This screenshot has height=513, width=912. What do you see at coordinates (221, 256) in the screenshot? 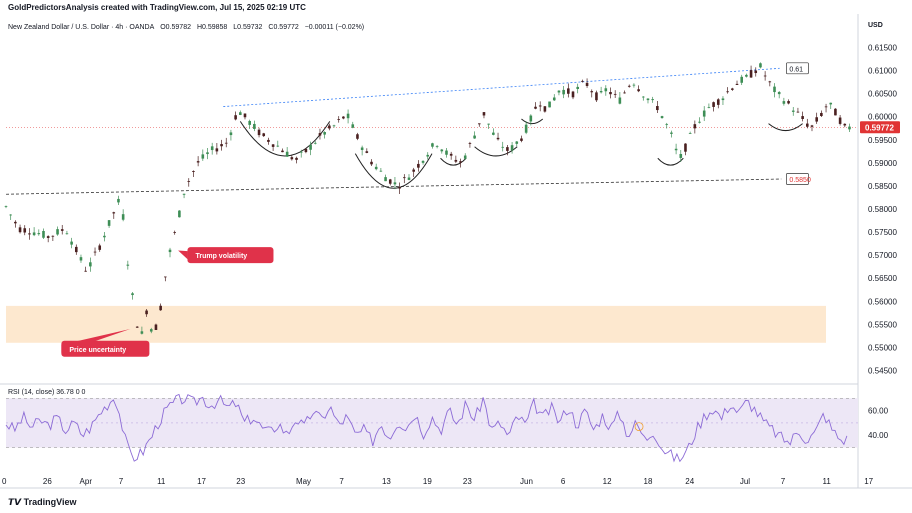
I see `annotation-text: Trump volatility` at bounding box center [221, 256].